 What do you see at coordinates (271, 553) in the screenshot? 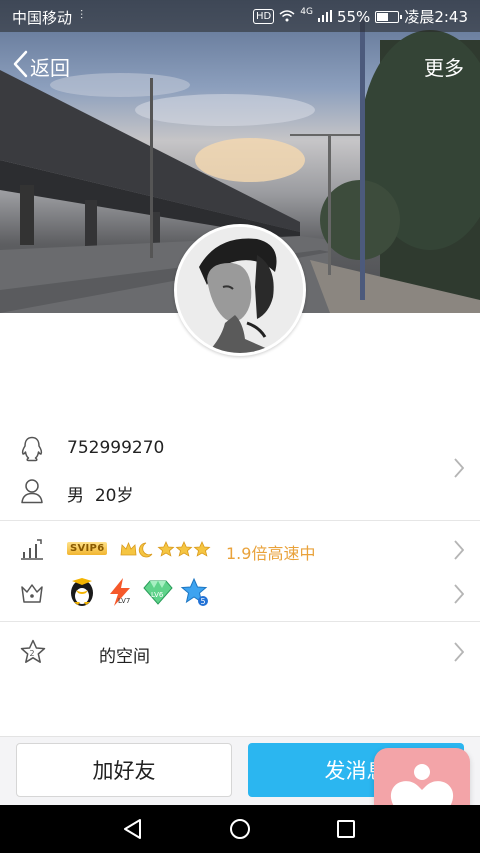
I see `speed-text: 1.9倍高速中` at bounding box center [271, 553].